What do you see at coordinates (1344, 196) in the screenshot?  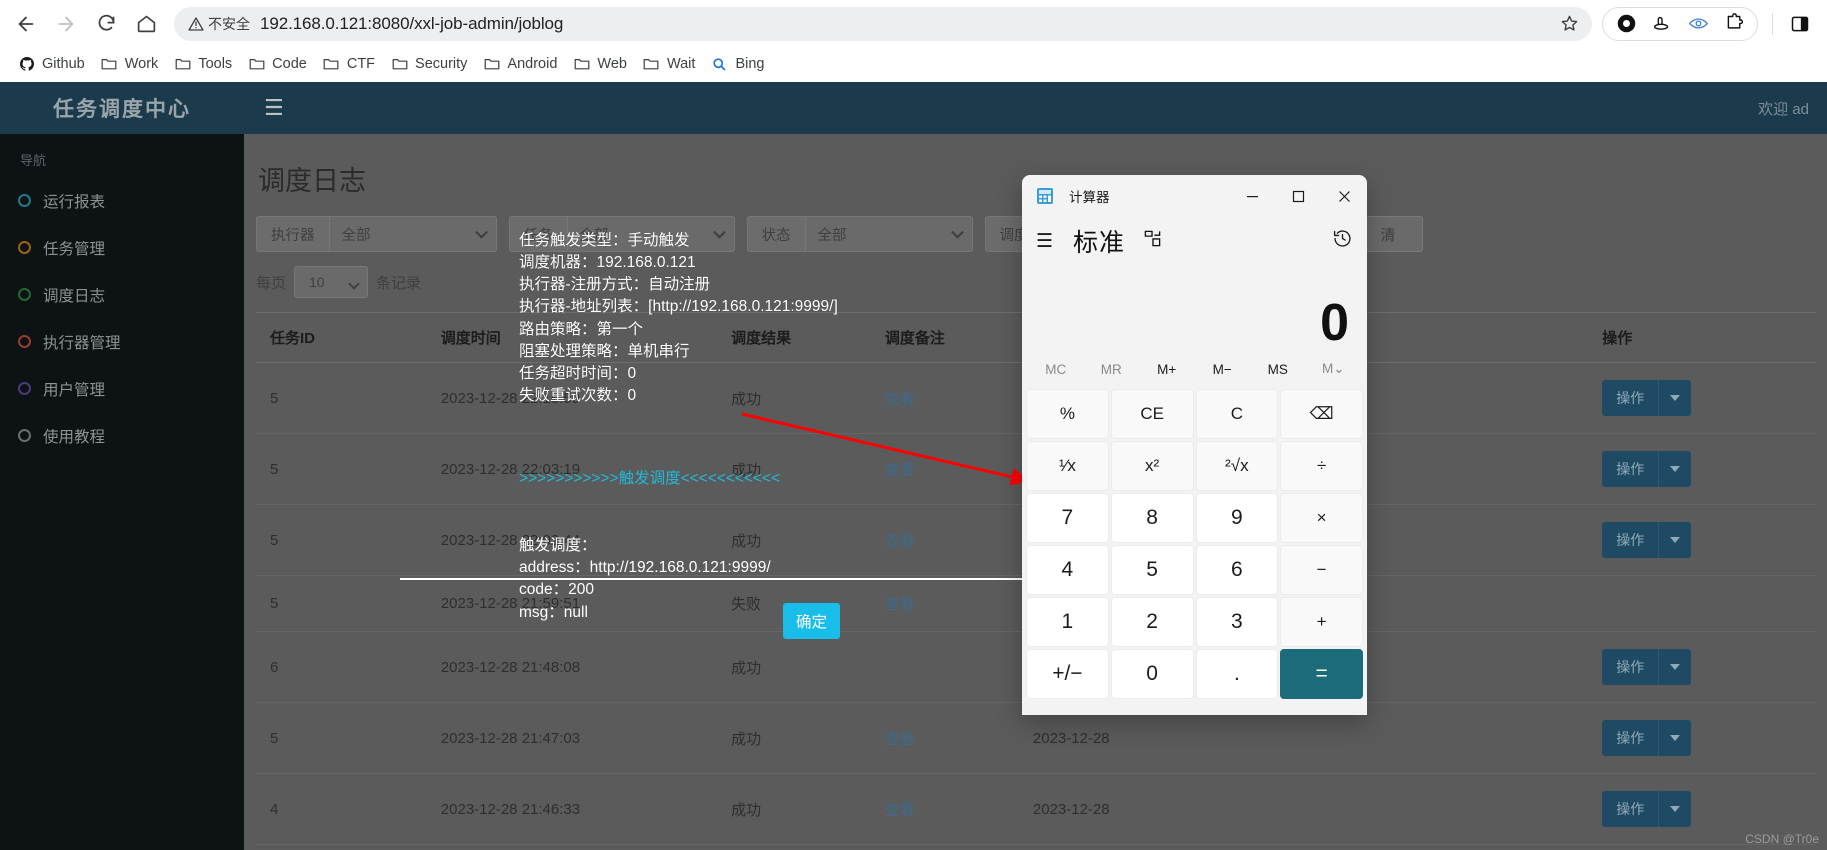 I see `close-icon` at bounding box center [1344, 196].